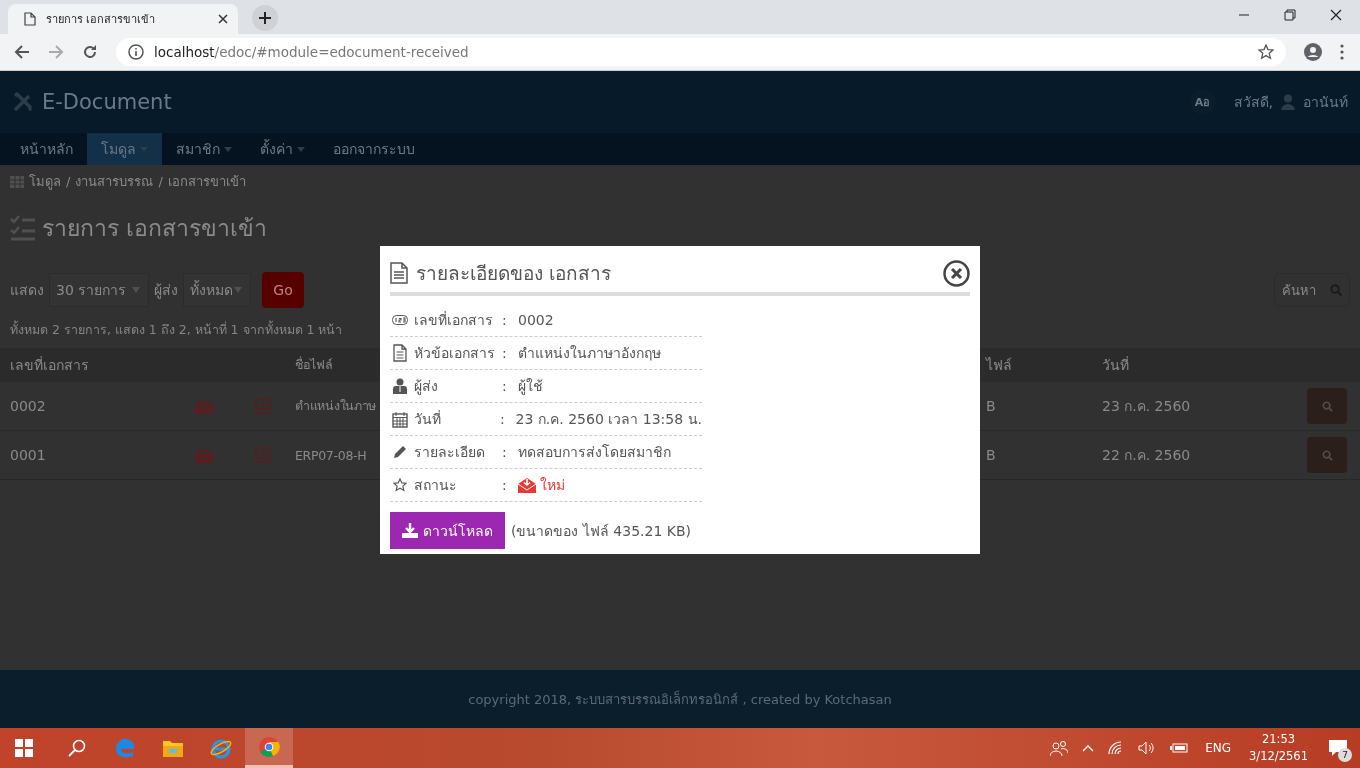  I want to click on reload-icon, so click(90, 52).